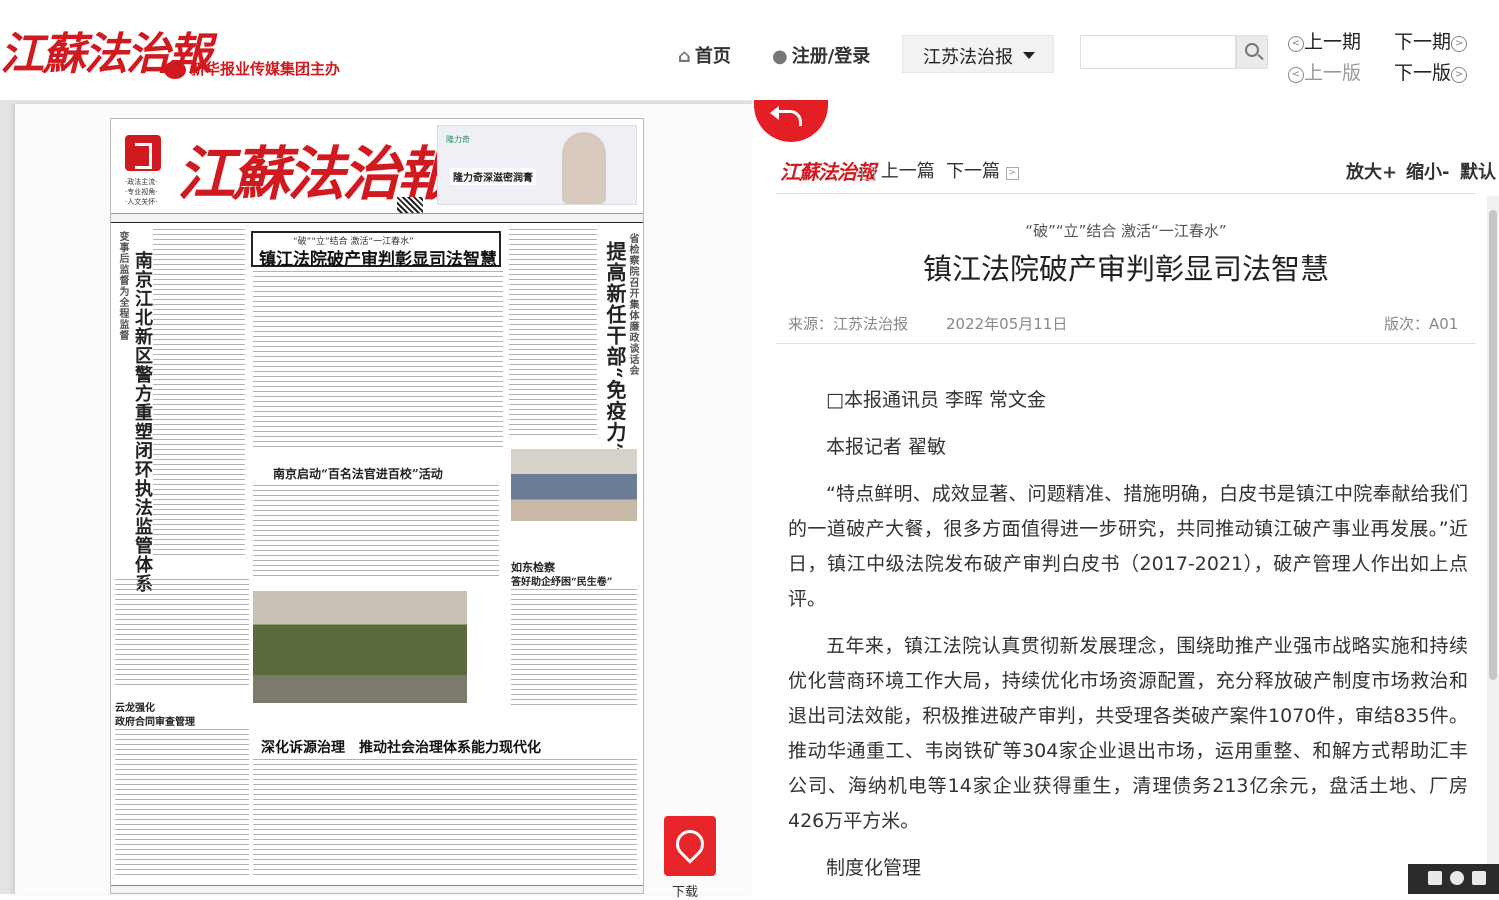 This screenshot has height=900, width=1499. What do you see at coordinates (378, 260) in the screenshot?
I see `lead-headline: 镇江法院破产审判彰显司法智慧` at bounding box center [378, 260].